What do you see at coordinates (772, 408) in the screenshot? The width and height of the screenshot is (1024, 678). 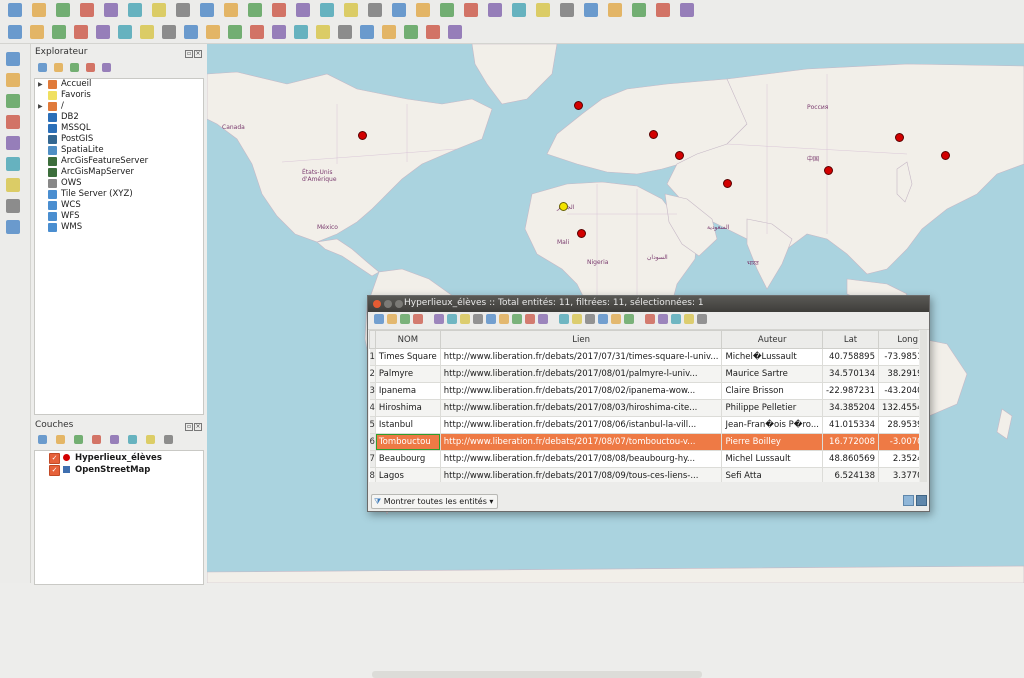 I see `cell-auteur: Philippe Pelletier` at bounding box center [772, 408].